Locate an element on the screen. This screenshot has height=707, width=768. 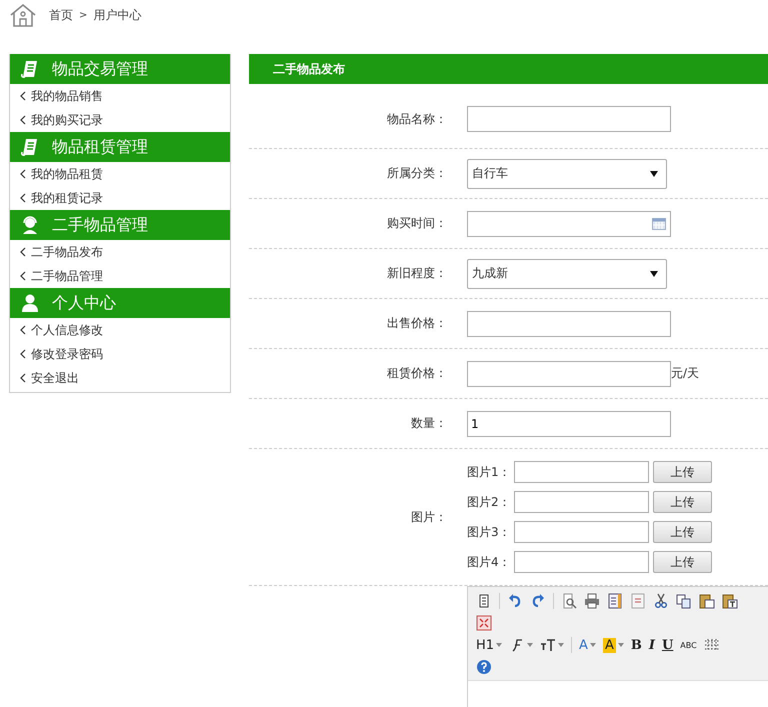
dropdown: 九成新 is located at coordinates (567, 273).